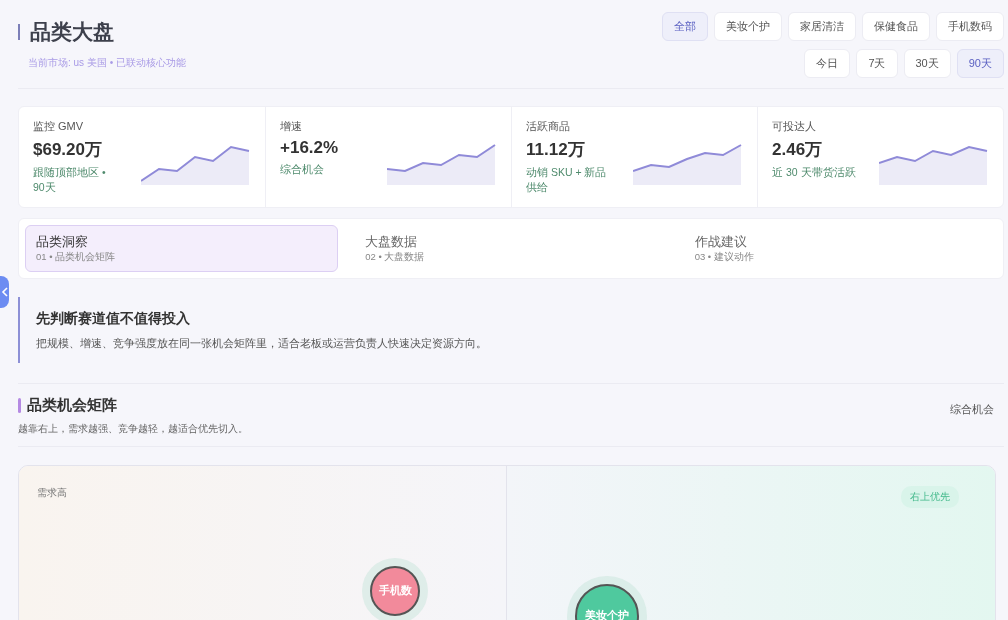 Image resolution: width=1008 pixels, height=620 pixels. Describe the element at coordinates (113, 319) in the screenshot. I see `callout-title: 先判断赛道值不值得投入` at that location.